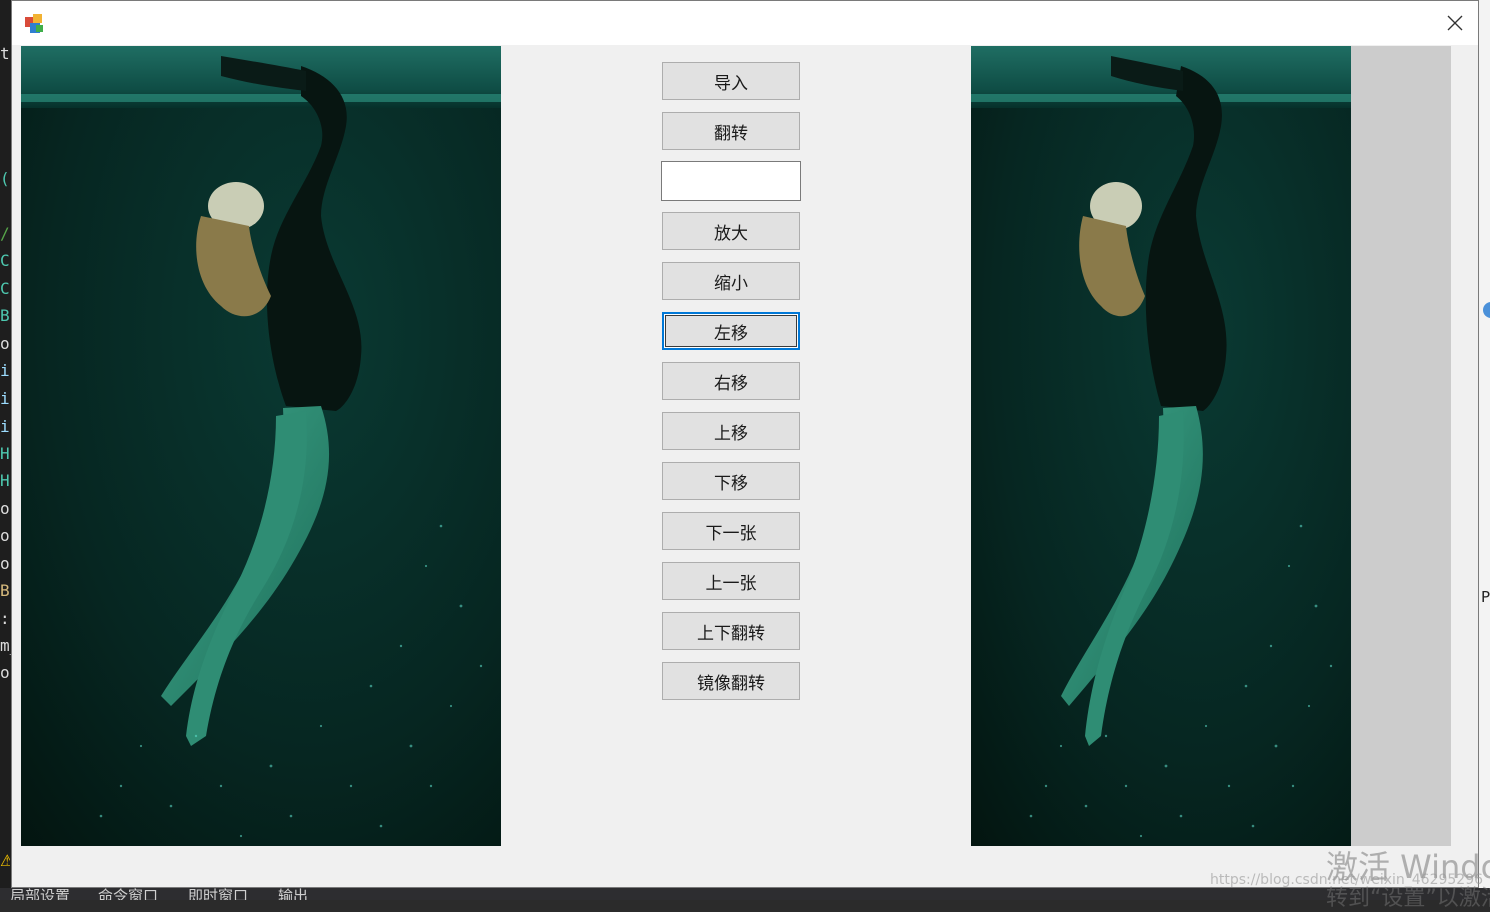 This screenshot has width=1490, height=912. What do you see at coordinates (218, 894) in the screenshot?
I see `ide-tab-immediate: 即时窗口` at bounding box center [218, 894].